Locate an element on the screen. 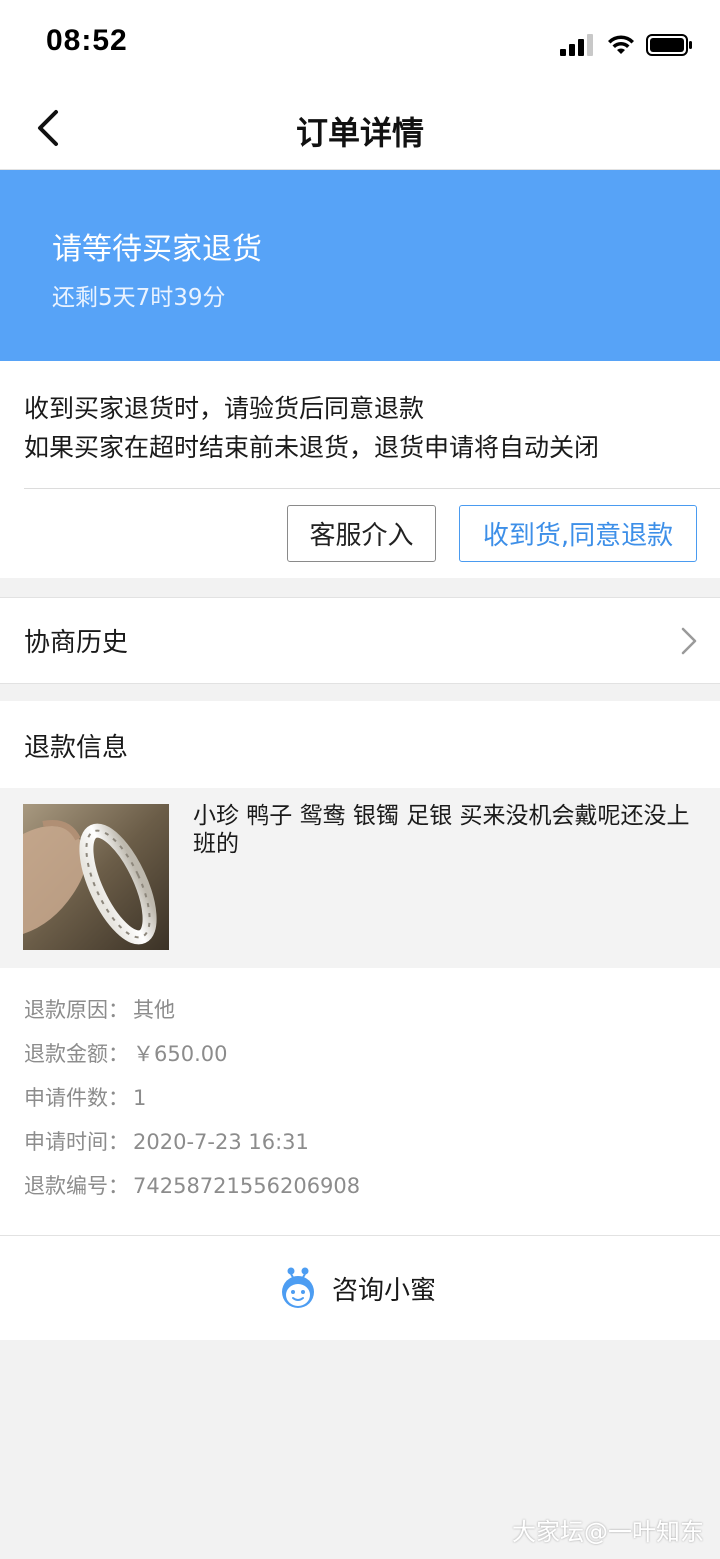  detail-row-amount: 退款金额： ￥650.00 is located at coordinates (125, 1053).